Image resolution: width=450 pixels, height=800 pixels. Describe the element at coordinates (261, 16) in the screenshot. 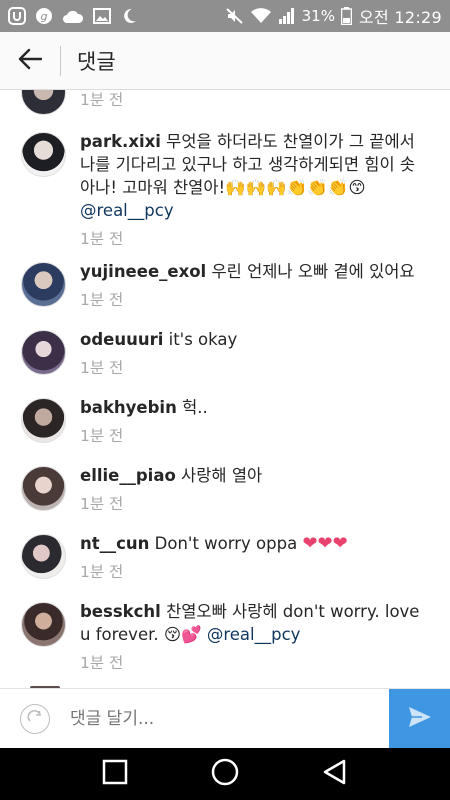

I see `wifi-icon` at that location.